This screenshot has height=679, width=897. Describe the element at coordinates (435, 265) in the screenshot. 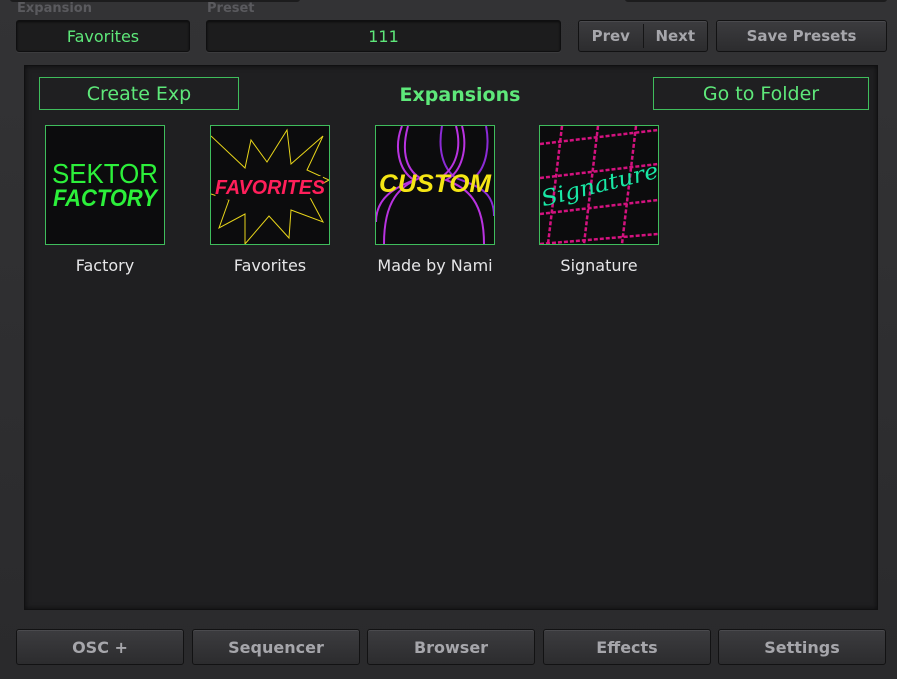

I see `expansion-name-custom: Made by Nami` at that location.